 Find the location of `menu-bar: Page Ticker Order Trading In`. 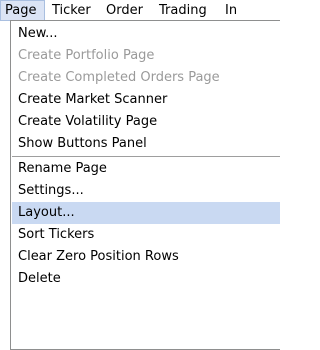

menu-bar: Page Ticker Order Trading In is located at coordinates (135, 10).